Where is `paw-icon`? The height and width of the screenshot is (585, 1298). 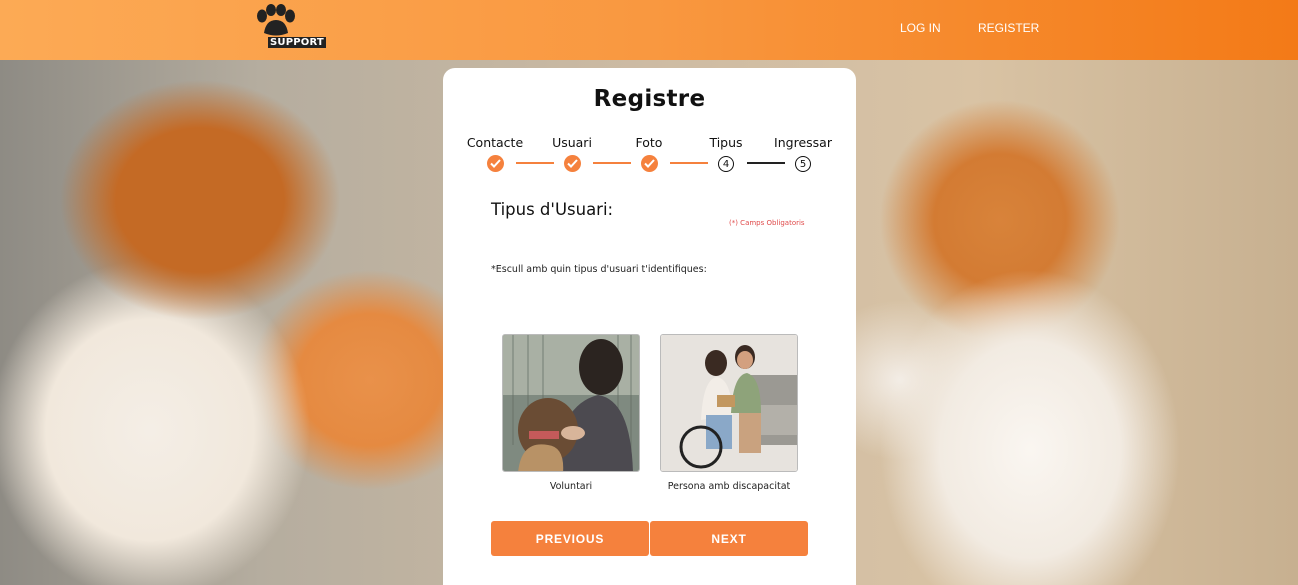
paw-icon is located at coordinates (276, 20).